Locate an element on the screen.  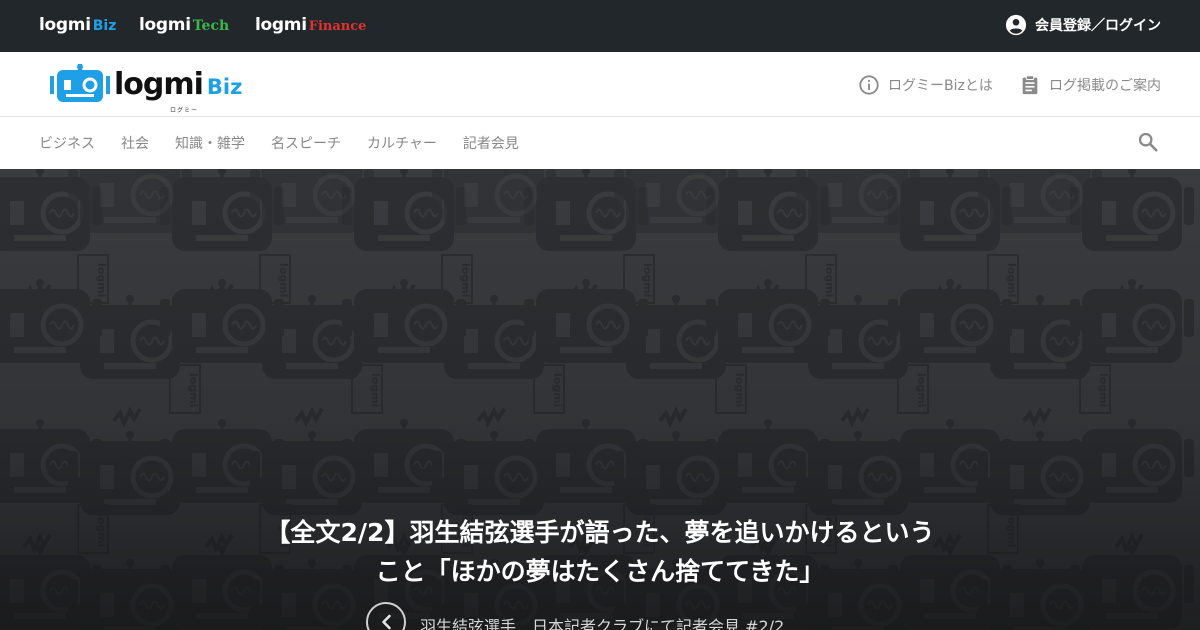
guide-link: ログ掲載のご案内 is located at coordinates (1090, 85).